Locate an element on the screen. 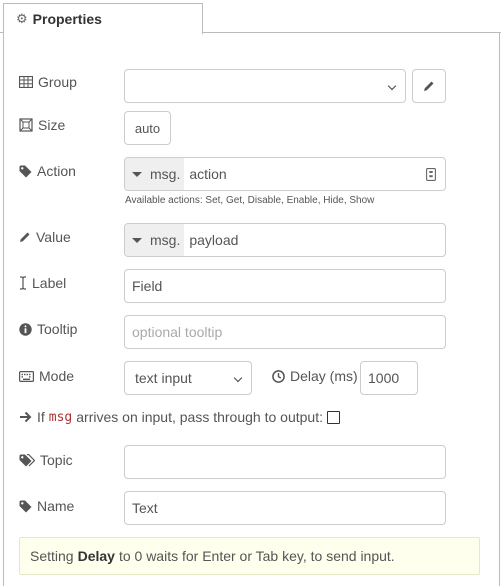 The image size is (501, 586). passthrough-checkbox is located at coordinates (333, 417).